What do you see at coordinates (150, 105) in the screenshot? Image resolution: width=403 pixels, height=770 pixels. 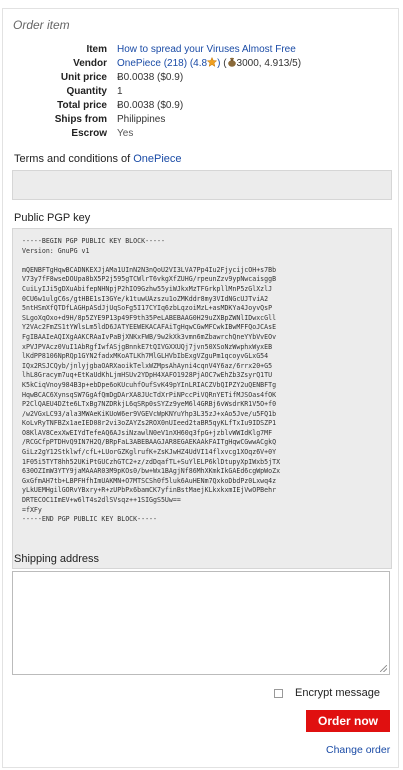 I see `total-price-value: Ƀ0.0038 ($0.9)` at bounding box center [150, 105].